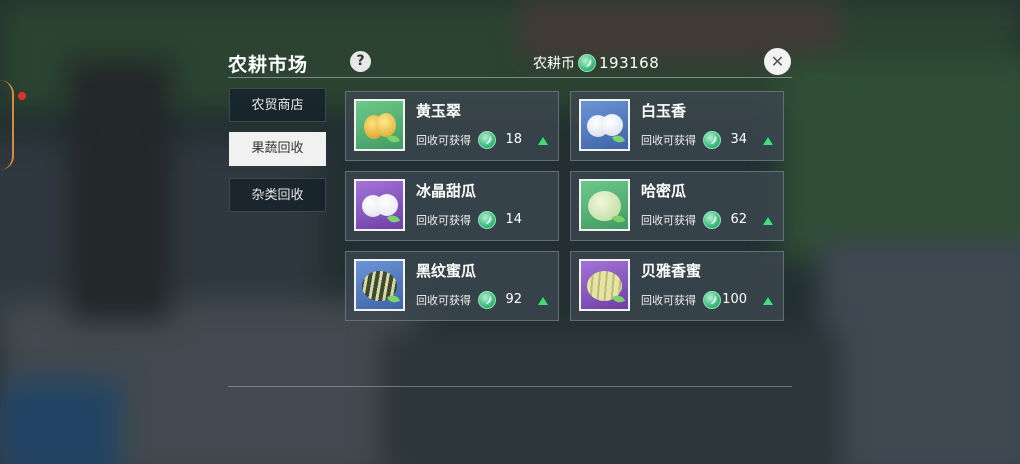  What do you see at coordinates (277, 149) in the screenshot?
I see `tab-produce-recycle: 果蔬回收` at bounding box center [277, 149].